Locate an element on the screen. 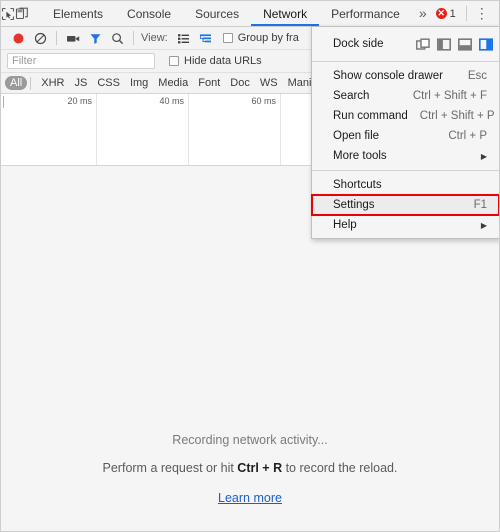  timeline-start-marker is located at coordinates (3, 102).